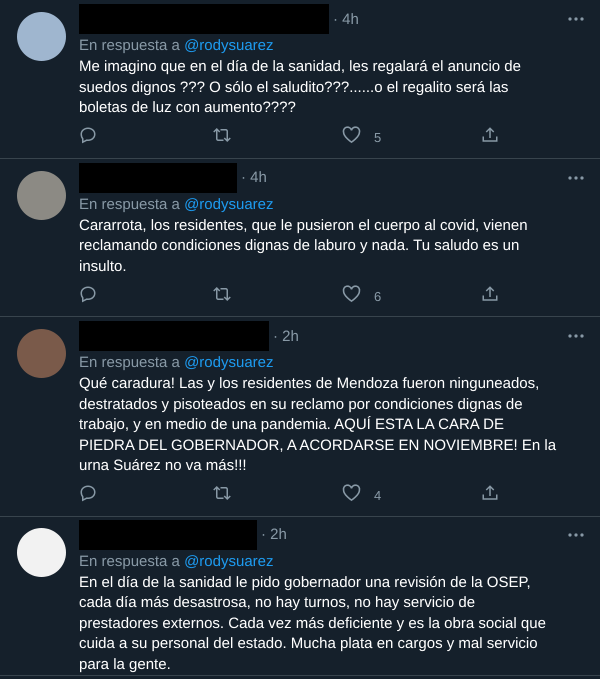 Image resolution: width=600 pixels, height=679 pixels. What do you see at coordinates (313, 623) in the screenshot?
I see `tweet-text: En el día de la sanidad le pido gobernador una revisión de la OSEP, cada día más desastrosa, no hay turnos, no hay servicio de prestadores externos. Cada vez más deficiente y es la obra social que cuida a su personal del estado. Mucha plata en cargos y mal servicio para la gente.` at bounding box center [313, 623].